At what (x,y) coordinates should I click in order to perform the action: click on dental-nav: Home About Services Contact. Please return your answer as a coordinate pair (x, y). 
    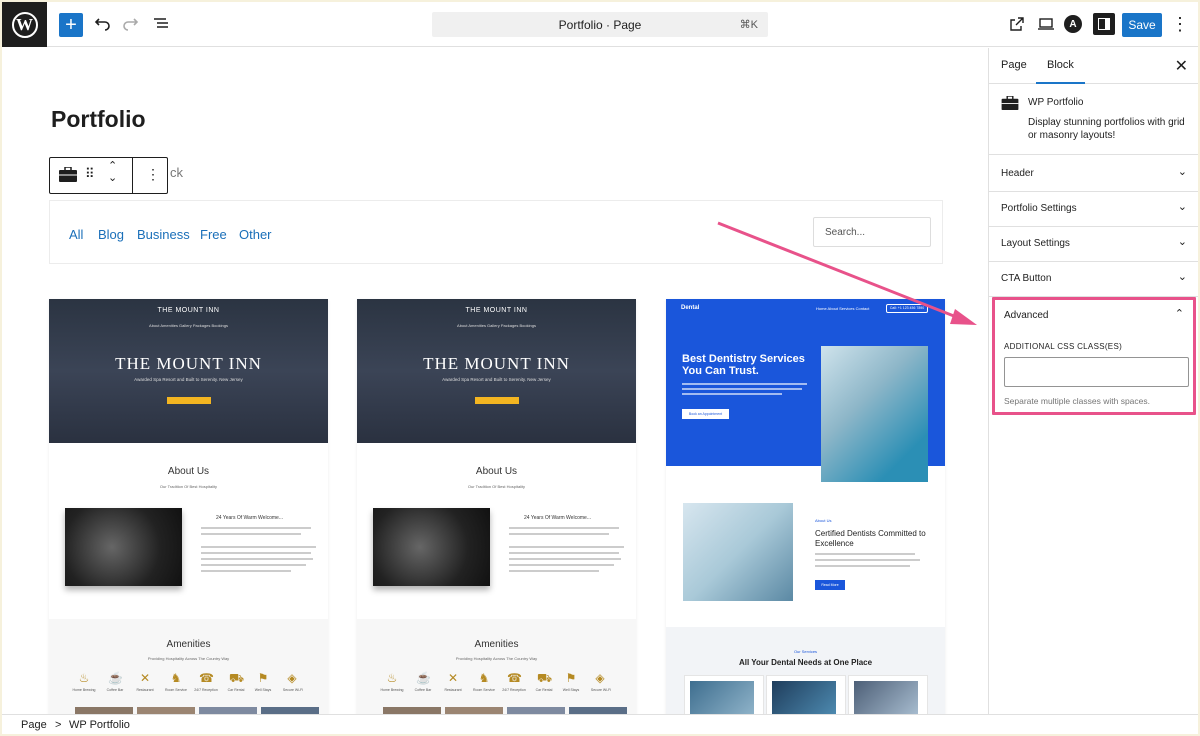
    Looking at the image, I should click on (843, 308).